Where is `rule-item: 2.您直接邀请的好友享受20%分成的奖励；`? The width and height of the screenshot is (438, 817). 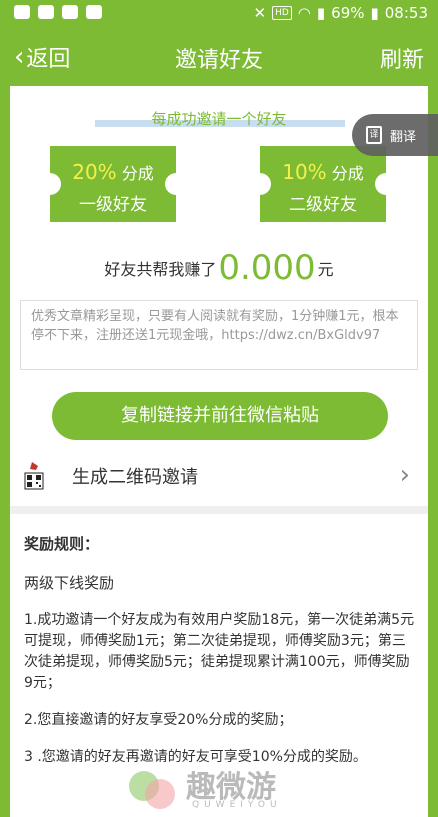
rule-item: 2.您直接邀请的好友享受20%分成的奖励； is located at coordinates (158, 720).